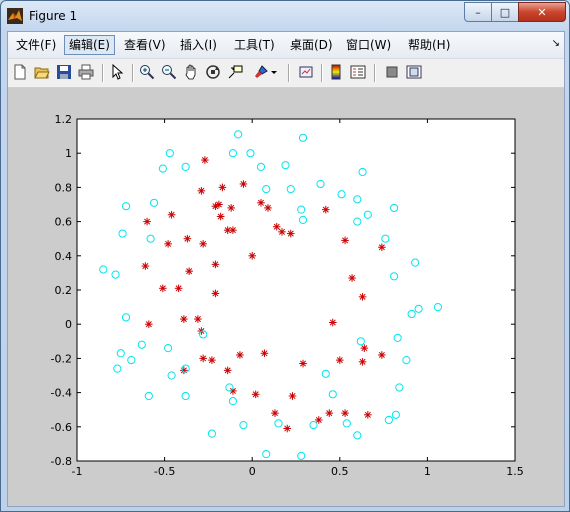 This screenshot has height=512, width=570. What do you see at coordinates (64, 119) in the screenshot?
I see `y-tick-label: 1.2` at bounding box center [64, 119].